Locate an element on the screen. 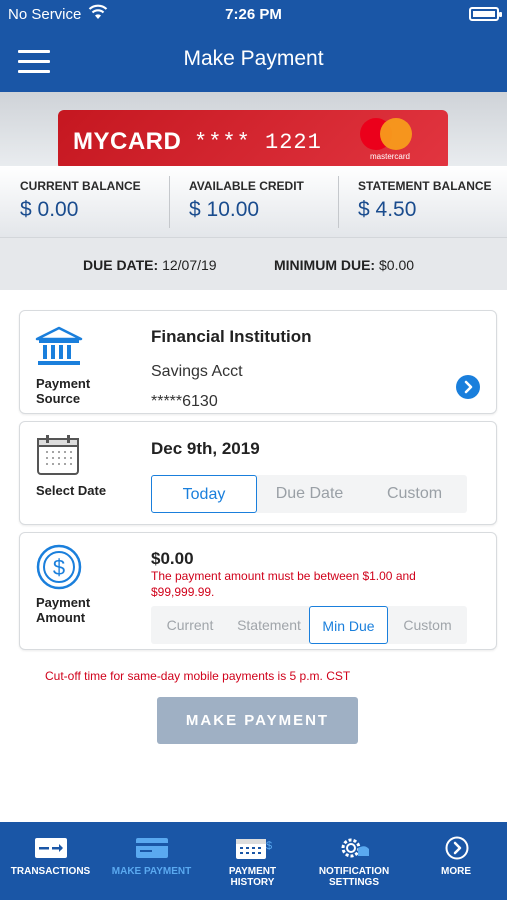 This screenshot has height=900, width=507. date-option-selector: Today Due Date Custom is located at coordinates (309, 494).